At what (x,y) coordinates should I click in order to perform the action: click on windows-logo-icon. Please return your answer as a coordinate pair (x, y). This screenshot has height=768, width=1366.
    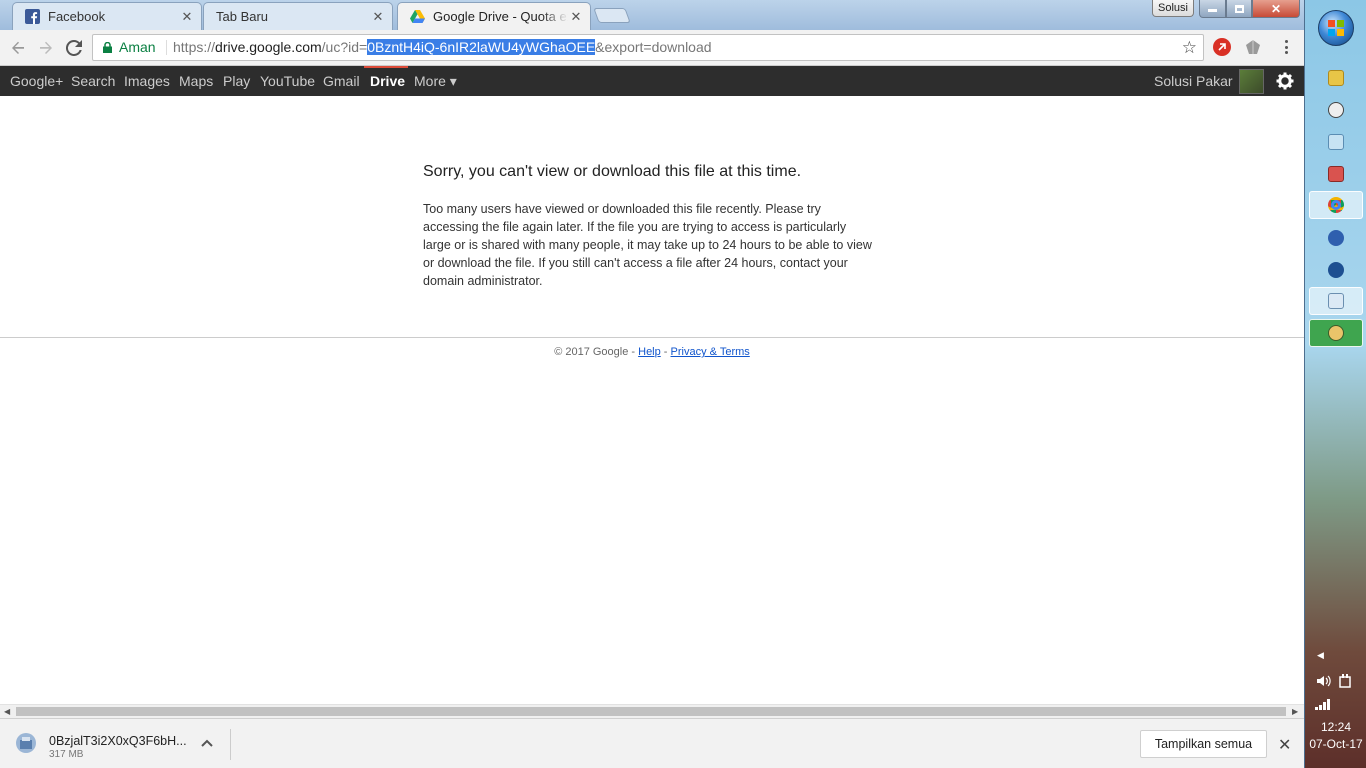
    Looking at the image, I should click on (1336, 28).